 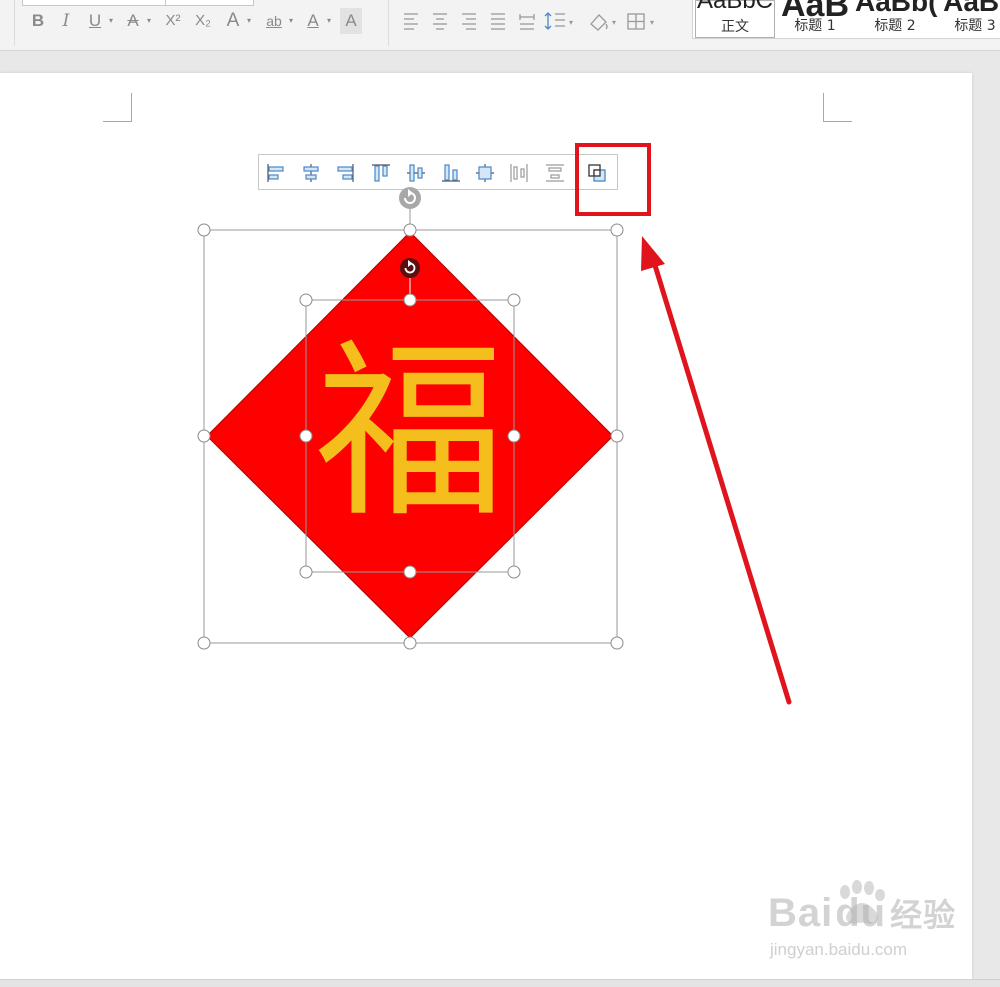 I want to click on watermark-brand: Bai, so click(x=801, y=913).